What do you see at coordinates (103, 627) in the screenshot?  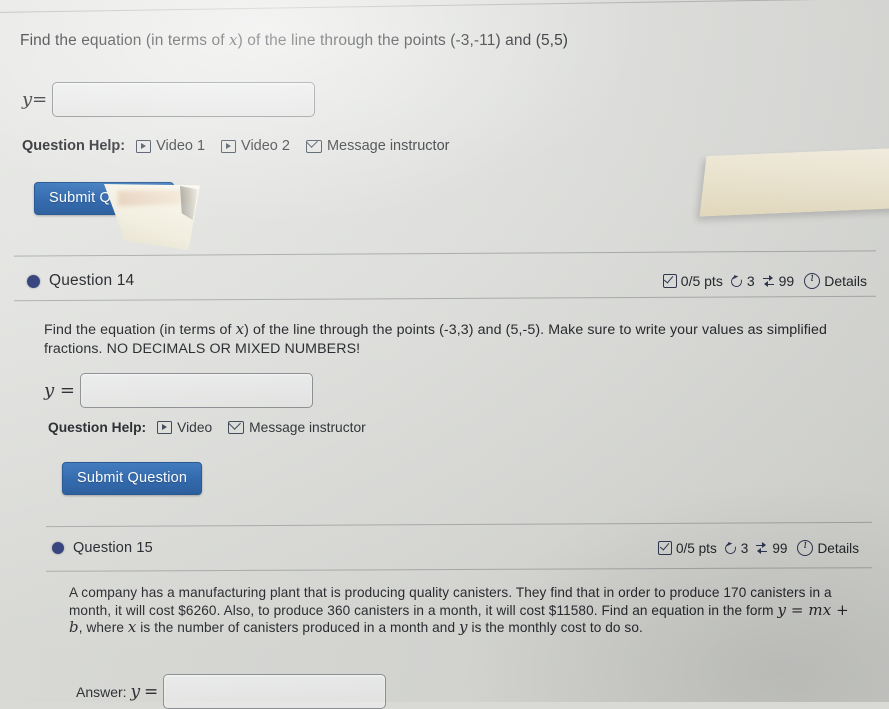 I see `question-15-prompt-line3-b: , where` at bounding box center [103, 627].